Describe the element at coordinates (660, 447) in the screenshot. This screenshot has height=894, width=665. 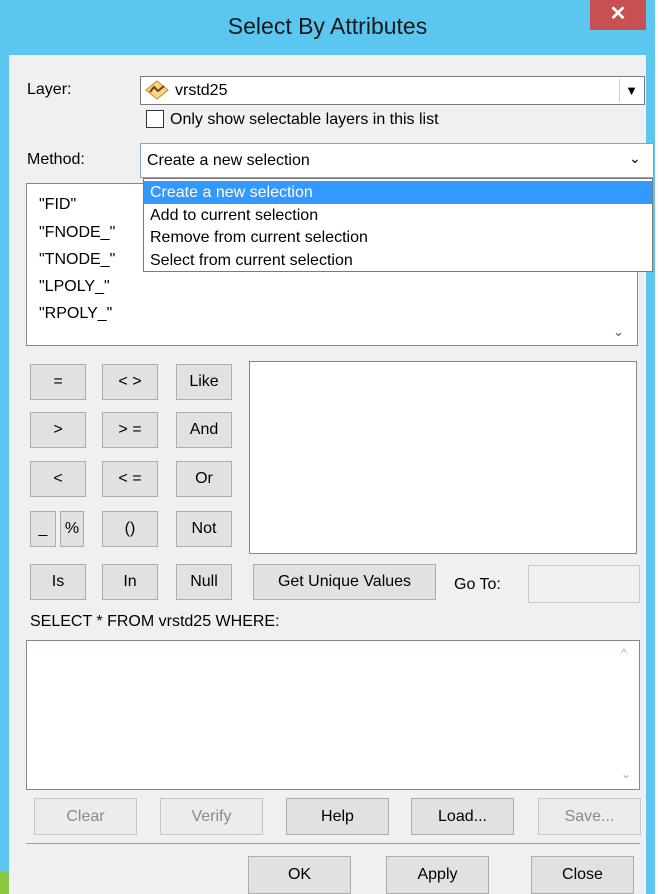
I see `background-right` at that location.